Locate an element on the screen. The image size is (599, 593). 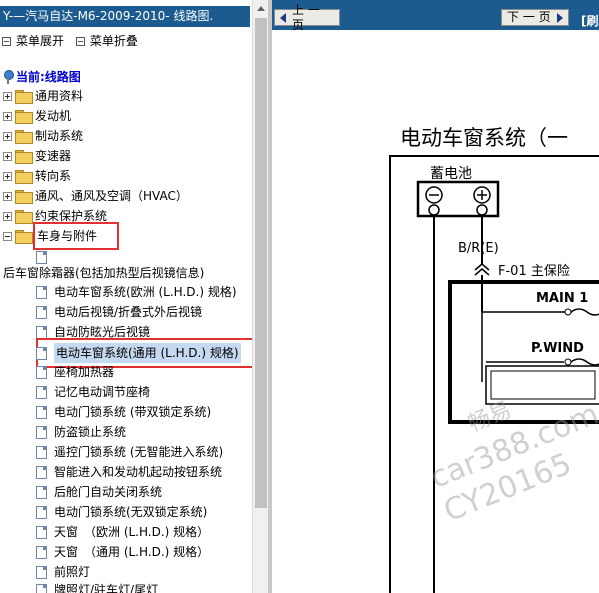
tree-doc-item: 自动防眩光后视镜 is located at coordinates (93, 332).